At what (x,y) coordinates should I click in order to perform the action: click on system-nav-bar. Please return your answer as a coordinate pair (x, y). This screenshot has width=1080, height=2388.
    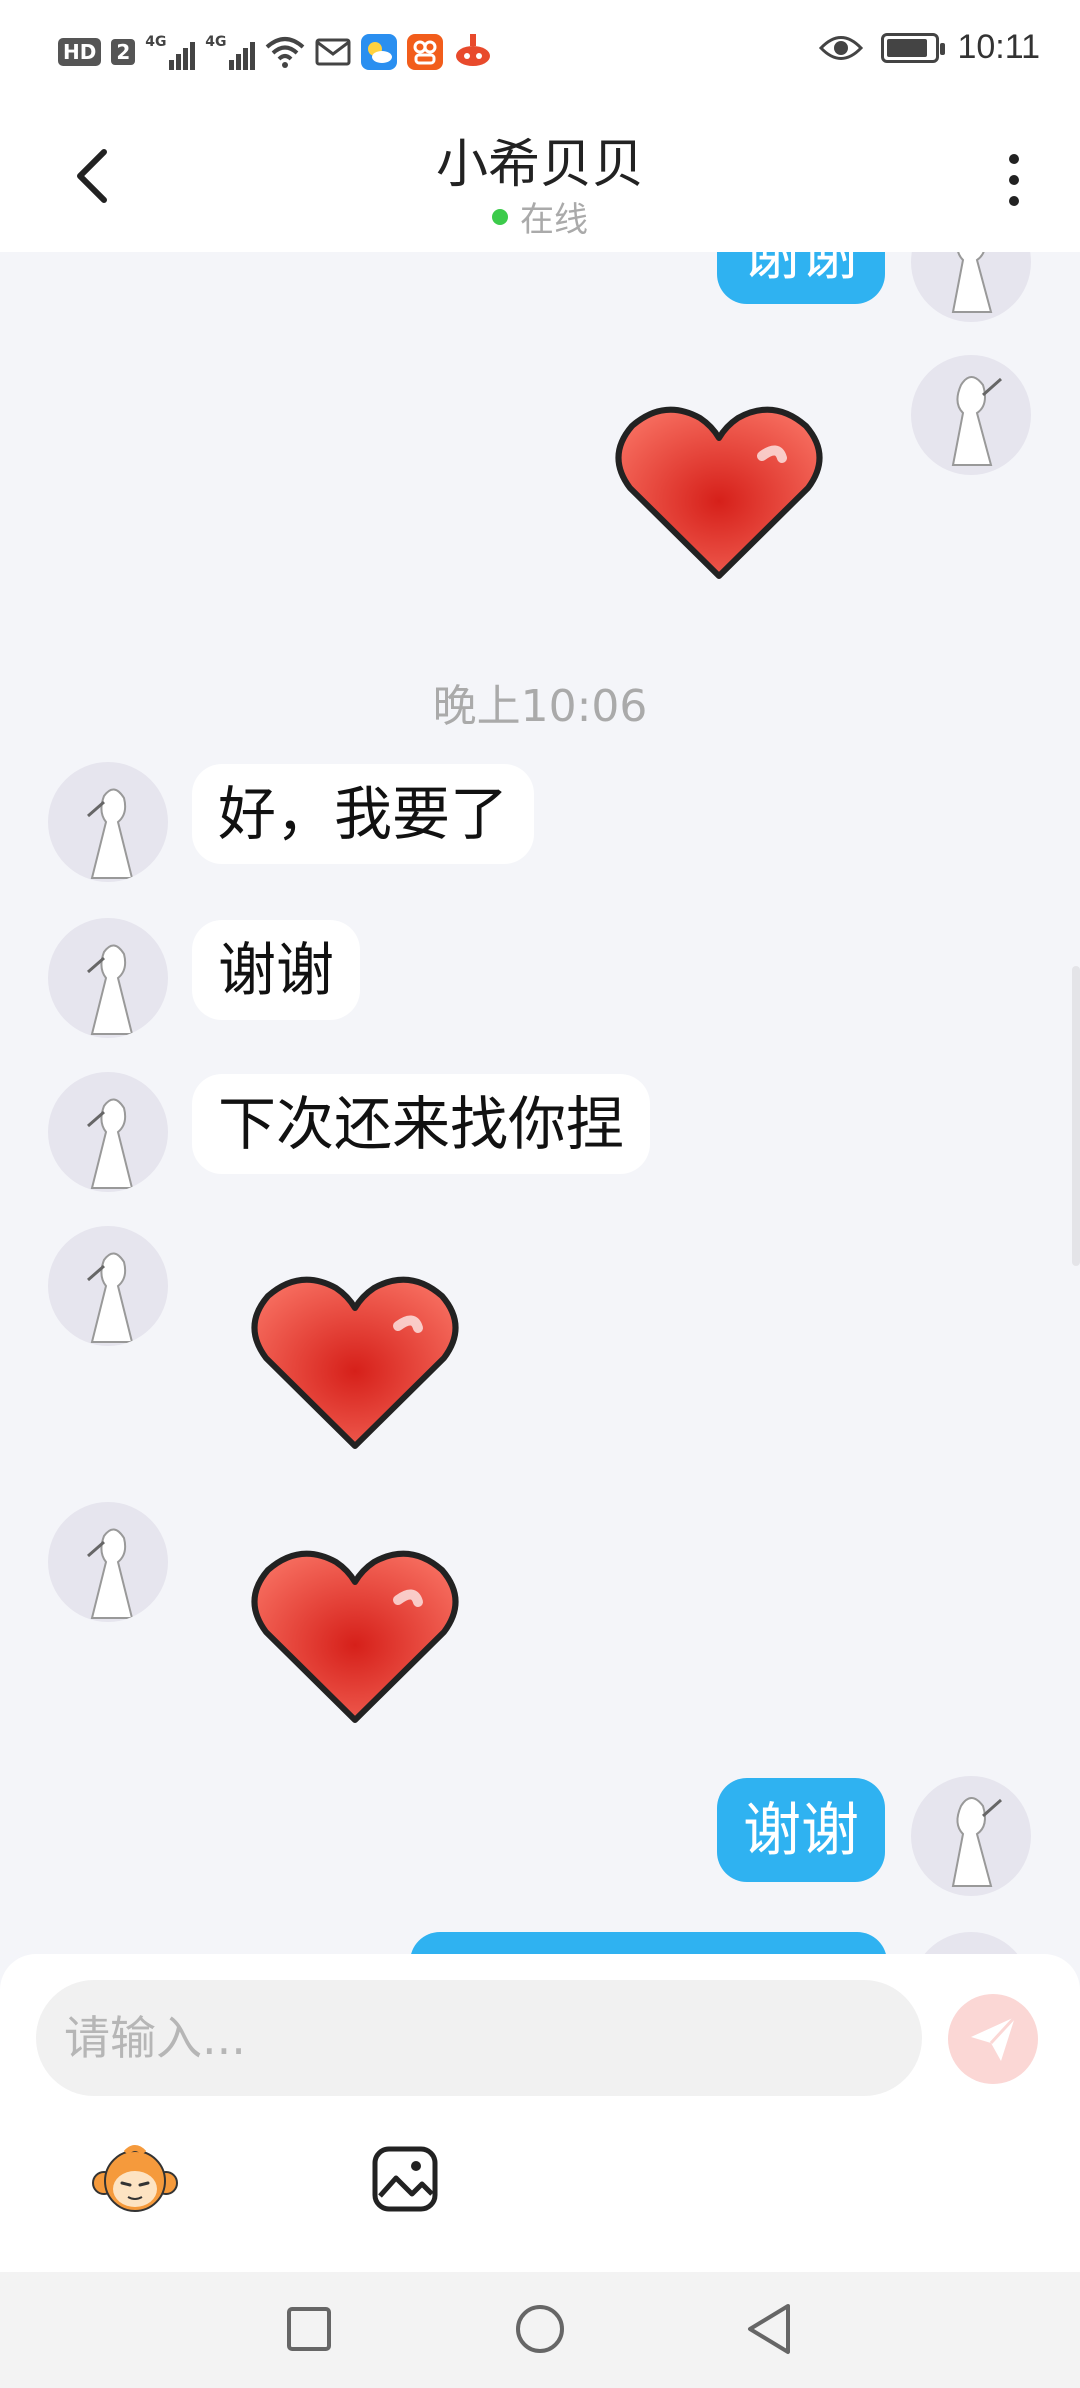
    Looking at the image, I should click on (540, 2330).